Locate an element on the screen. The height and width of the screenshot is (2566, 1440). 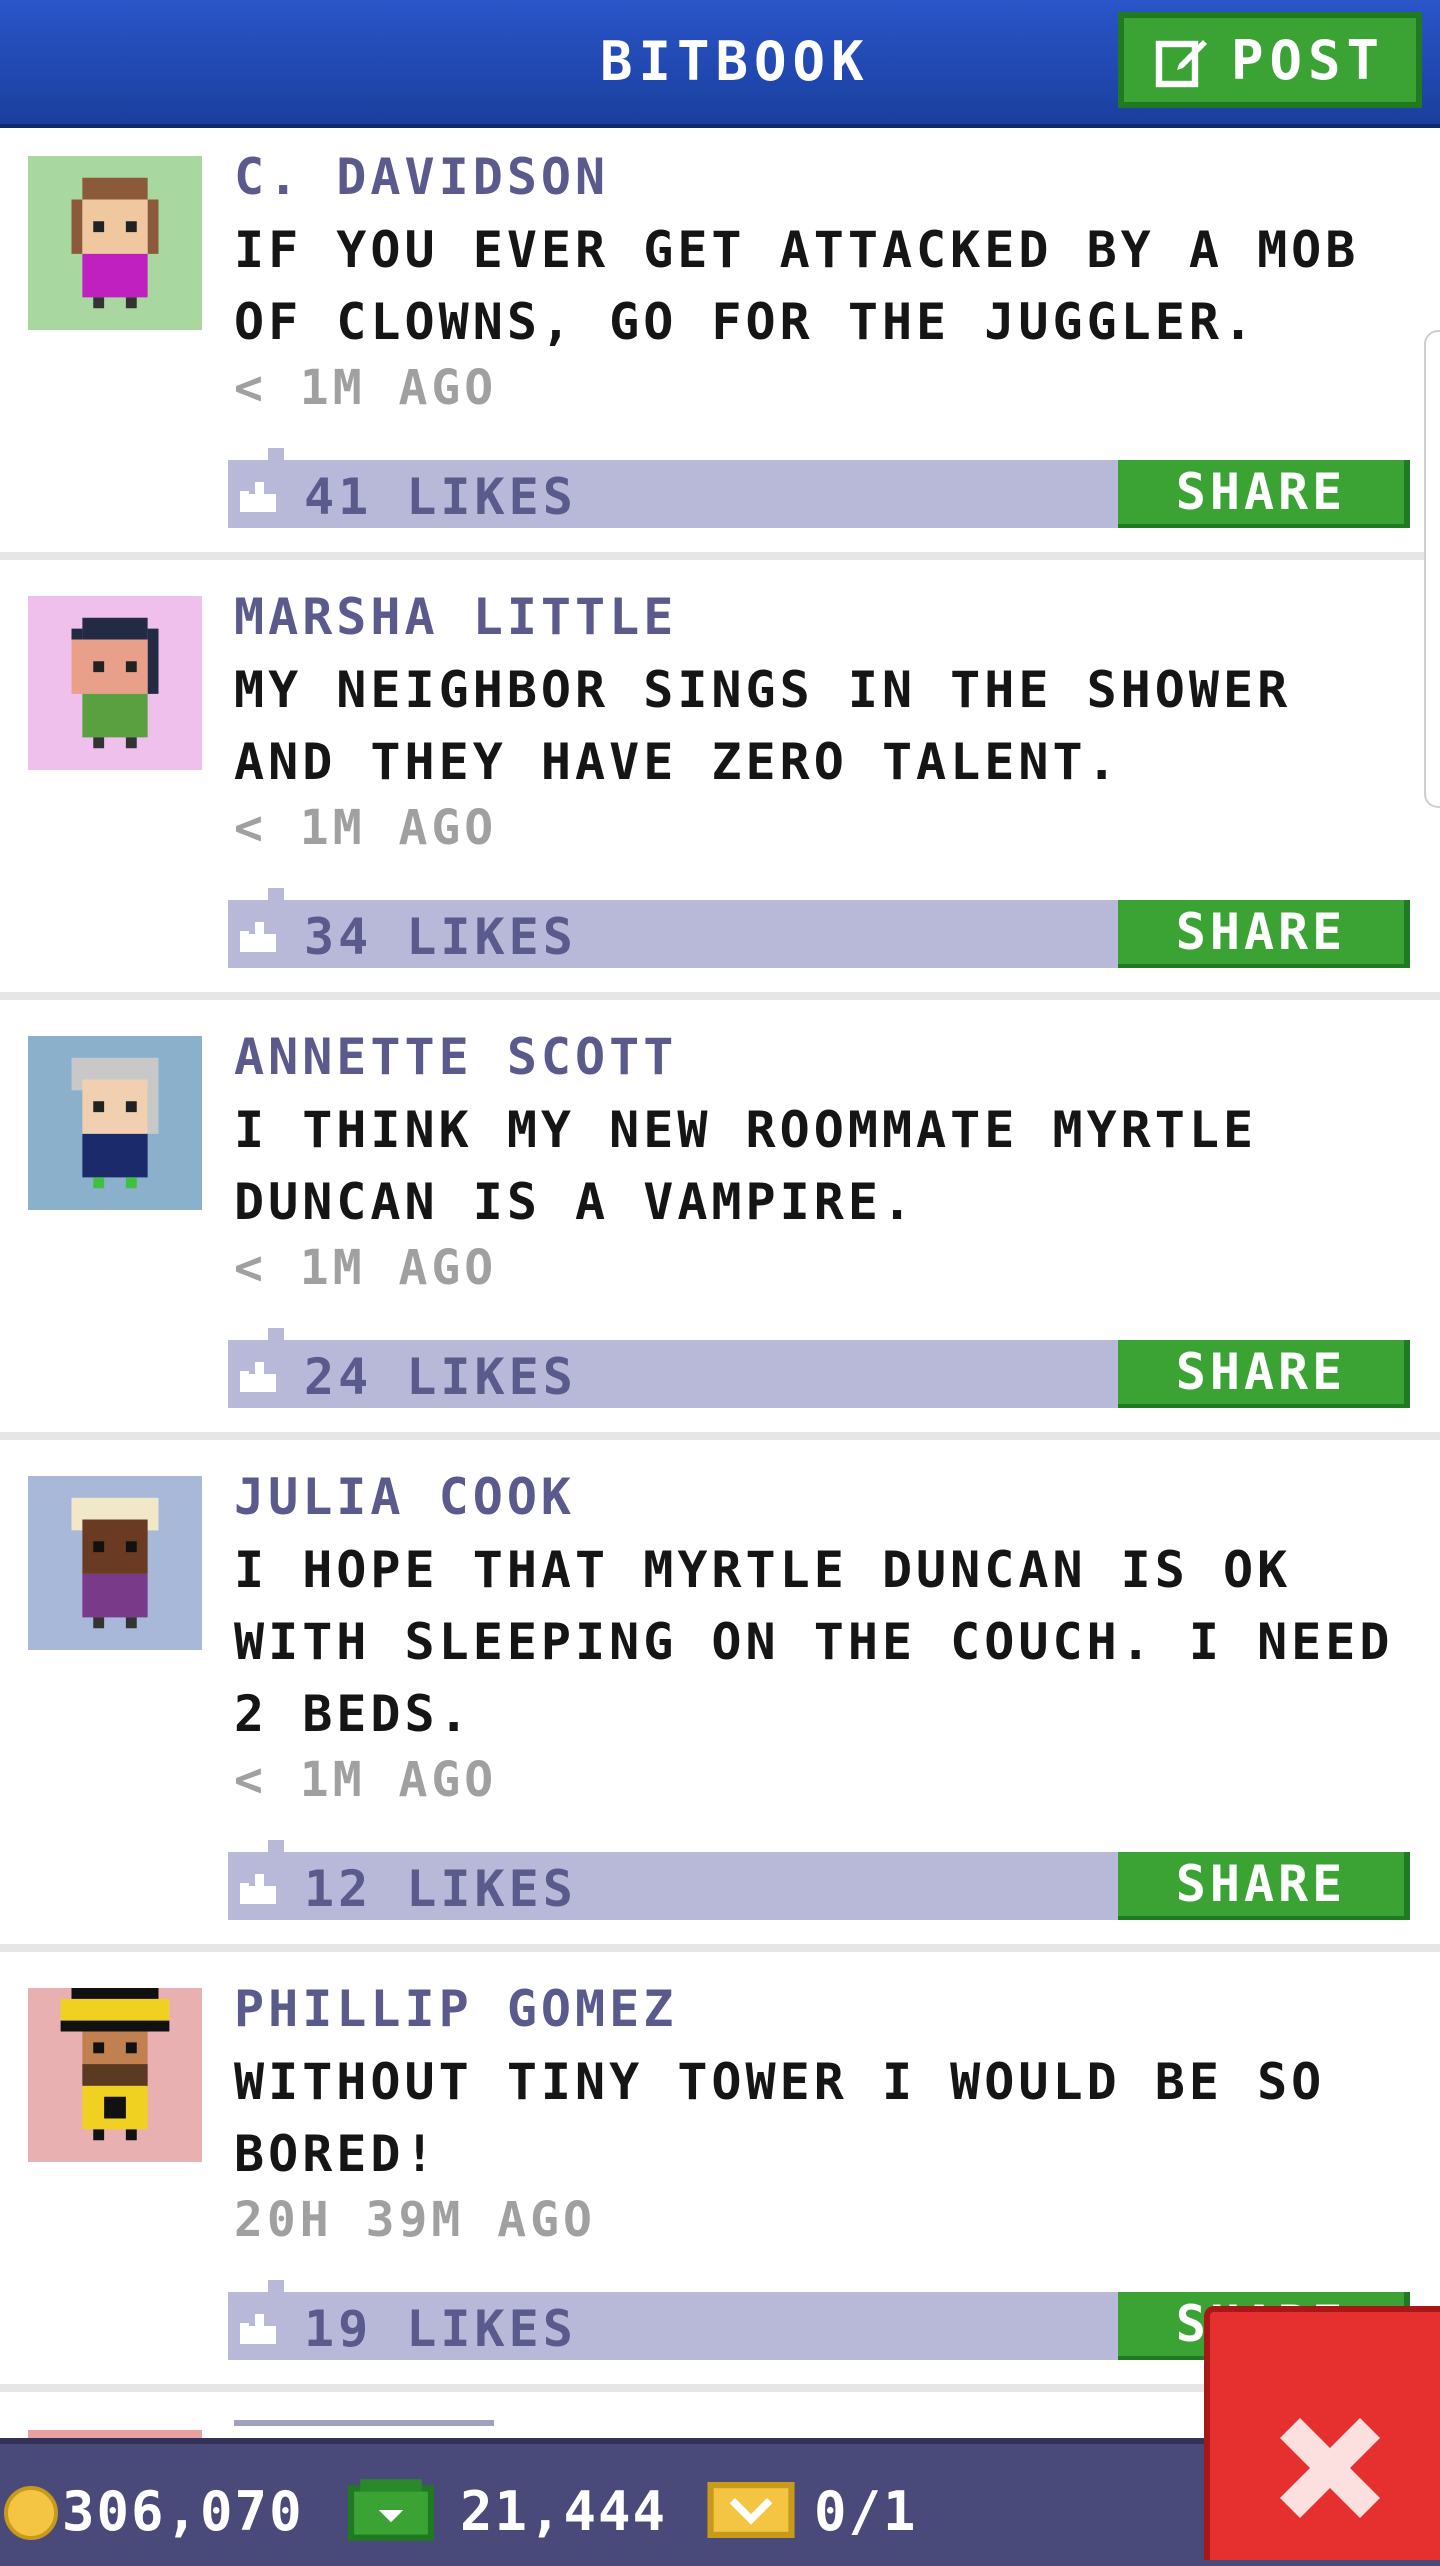
coin-count: 306,070 is located at coordinates (183, 2511).